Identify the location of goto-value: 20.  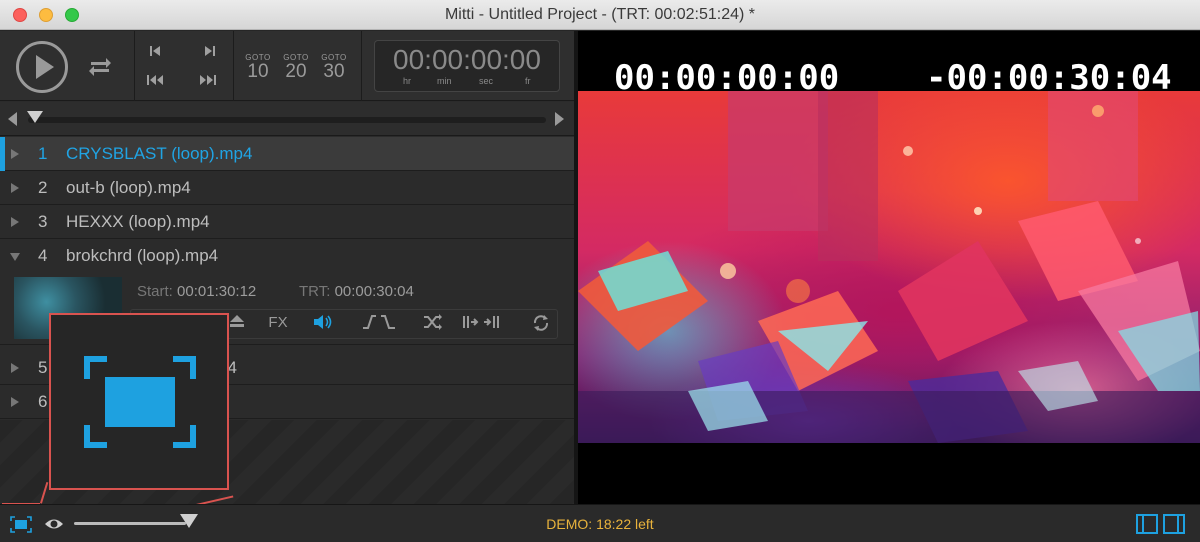
(296, 71).